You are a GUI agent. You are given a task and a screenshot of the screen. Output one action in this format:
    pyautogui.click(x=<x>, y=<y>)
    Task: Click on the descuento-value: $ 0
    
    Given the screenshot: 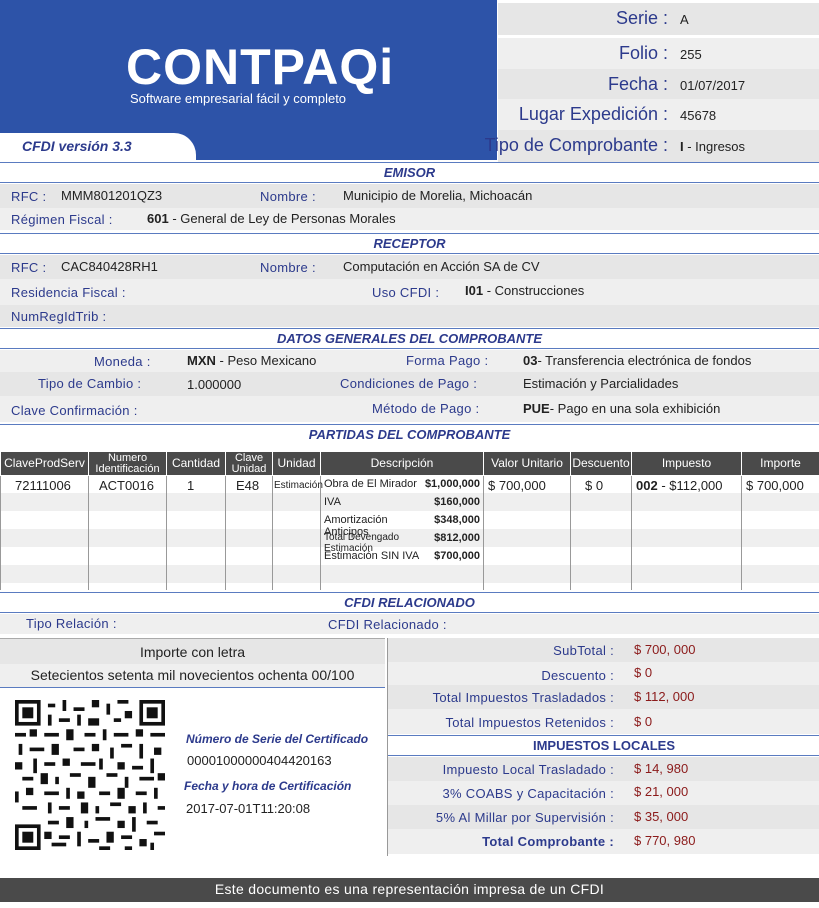 What is the action you would take?
    pyautogui.click(x=643, y=672)
    